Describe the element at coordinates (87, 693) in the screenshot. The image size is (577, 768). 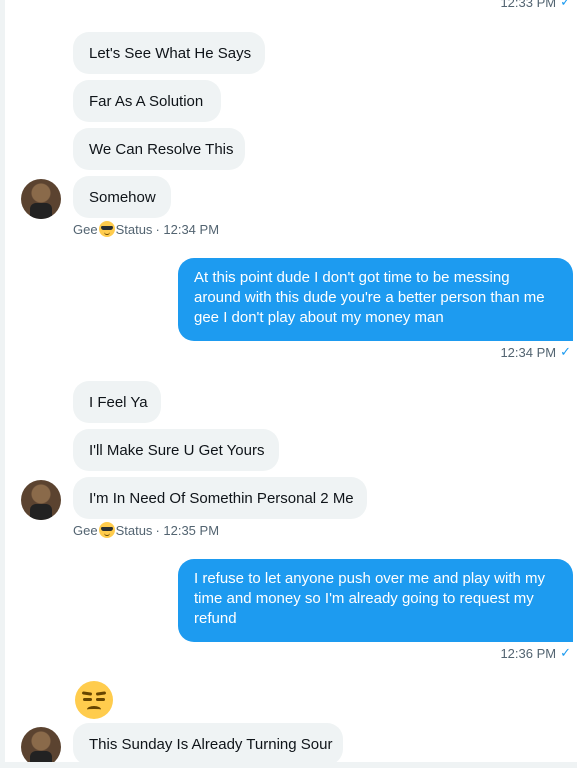
I see `emoji-brow-left` at that location.